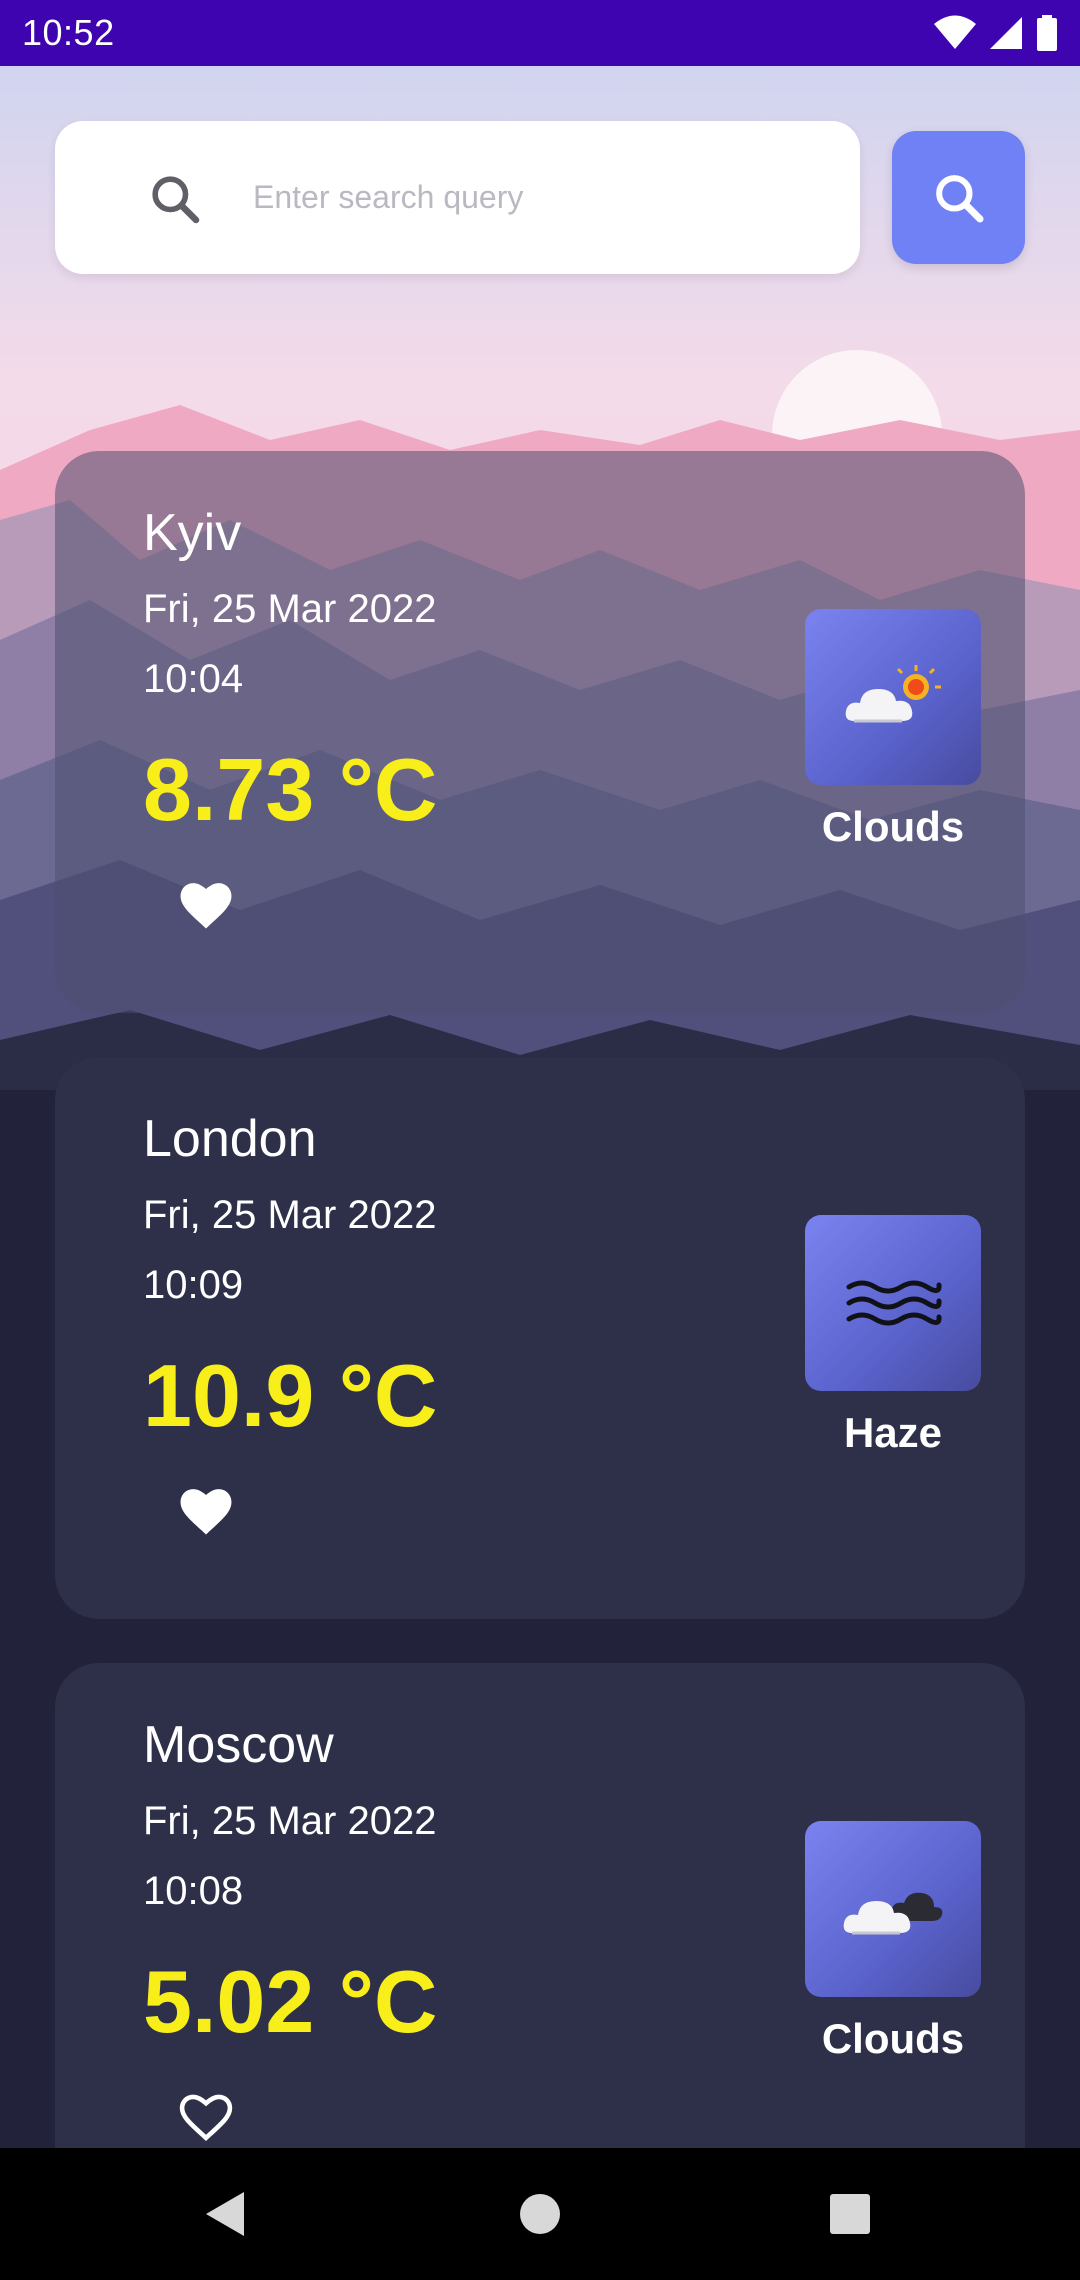 The width and height of the screenshot is (1080, 2280). I want to click on navigation-bar, so click(540, 2214).